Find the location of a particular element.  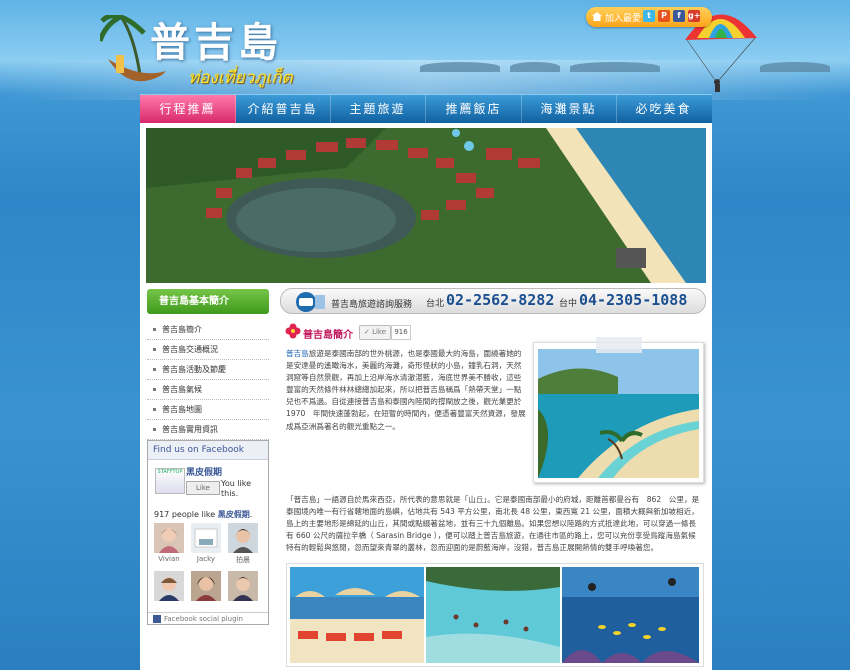

article-title: 普吉島簡介 is located at coordinates (328, 335).